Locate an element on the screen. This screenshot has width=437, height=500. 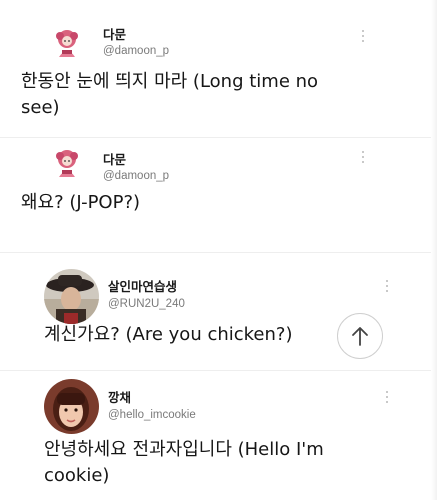
girl-bangs-avatar-icon is located at coordinates (71, 406).